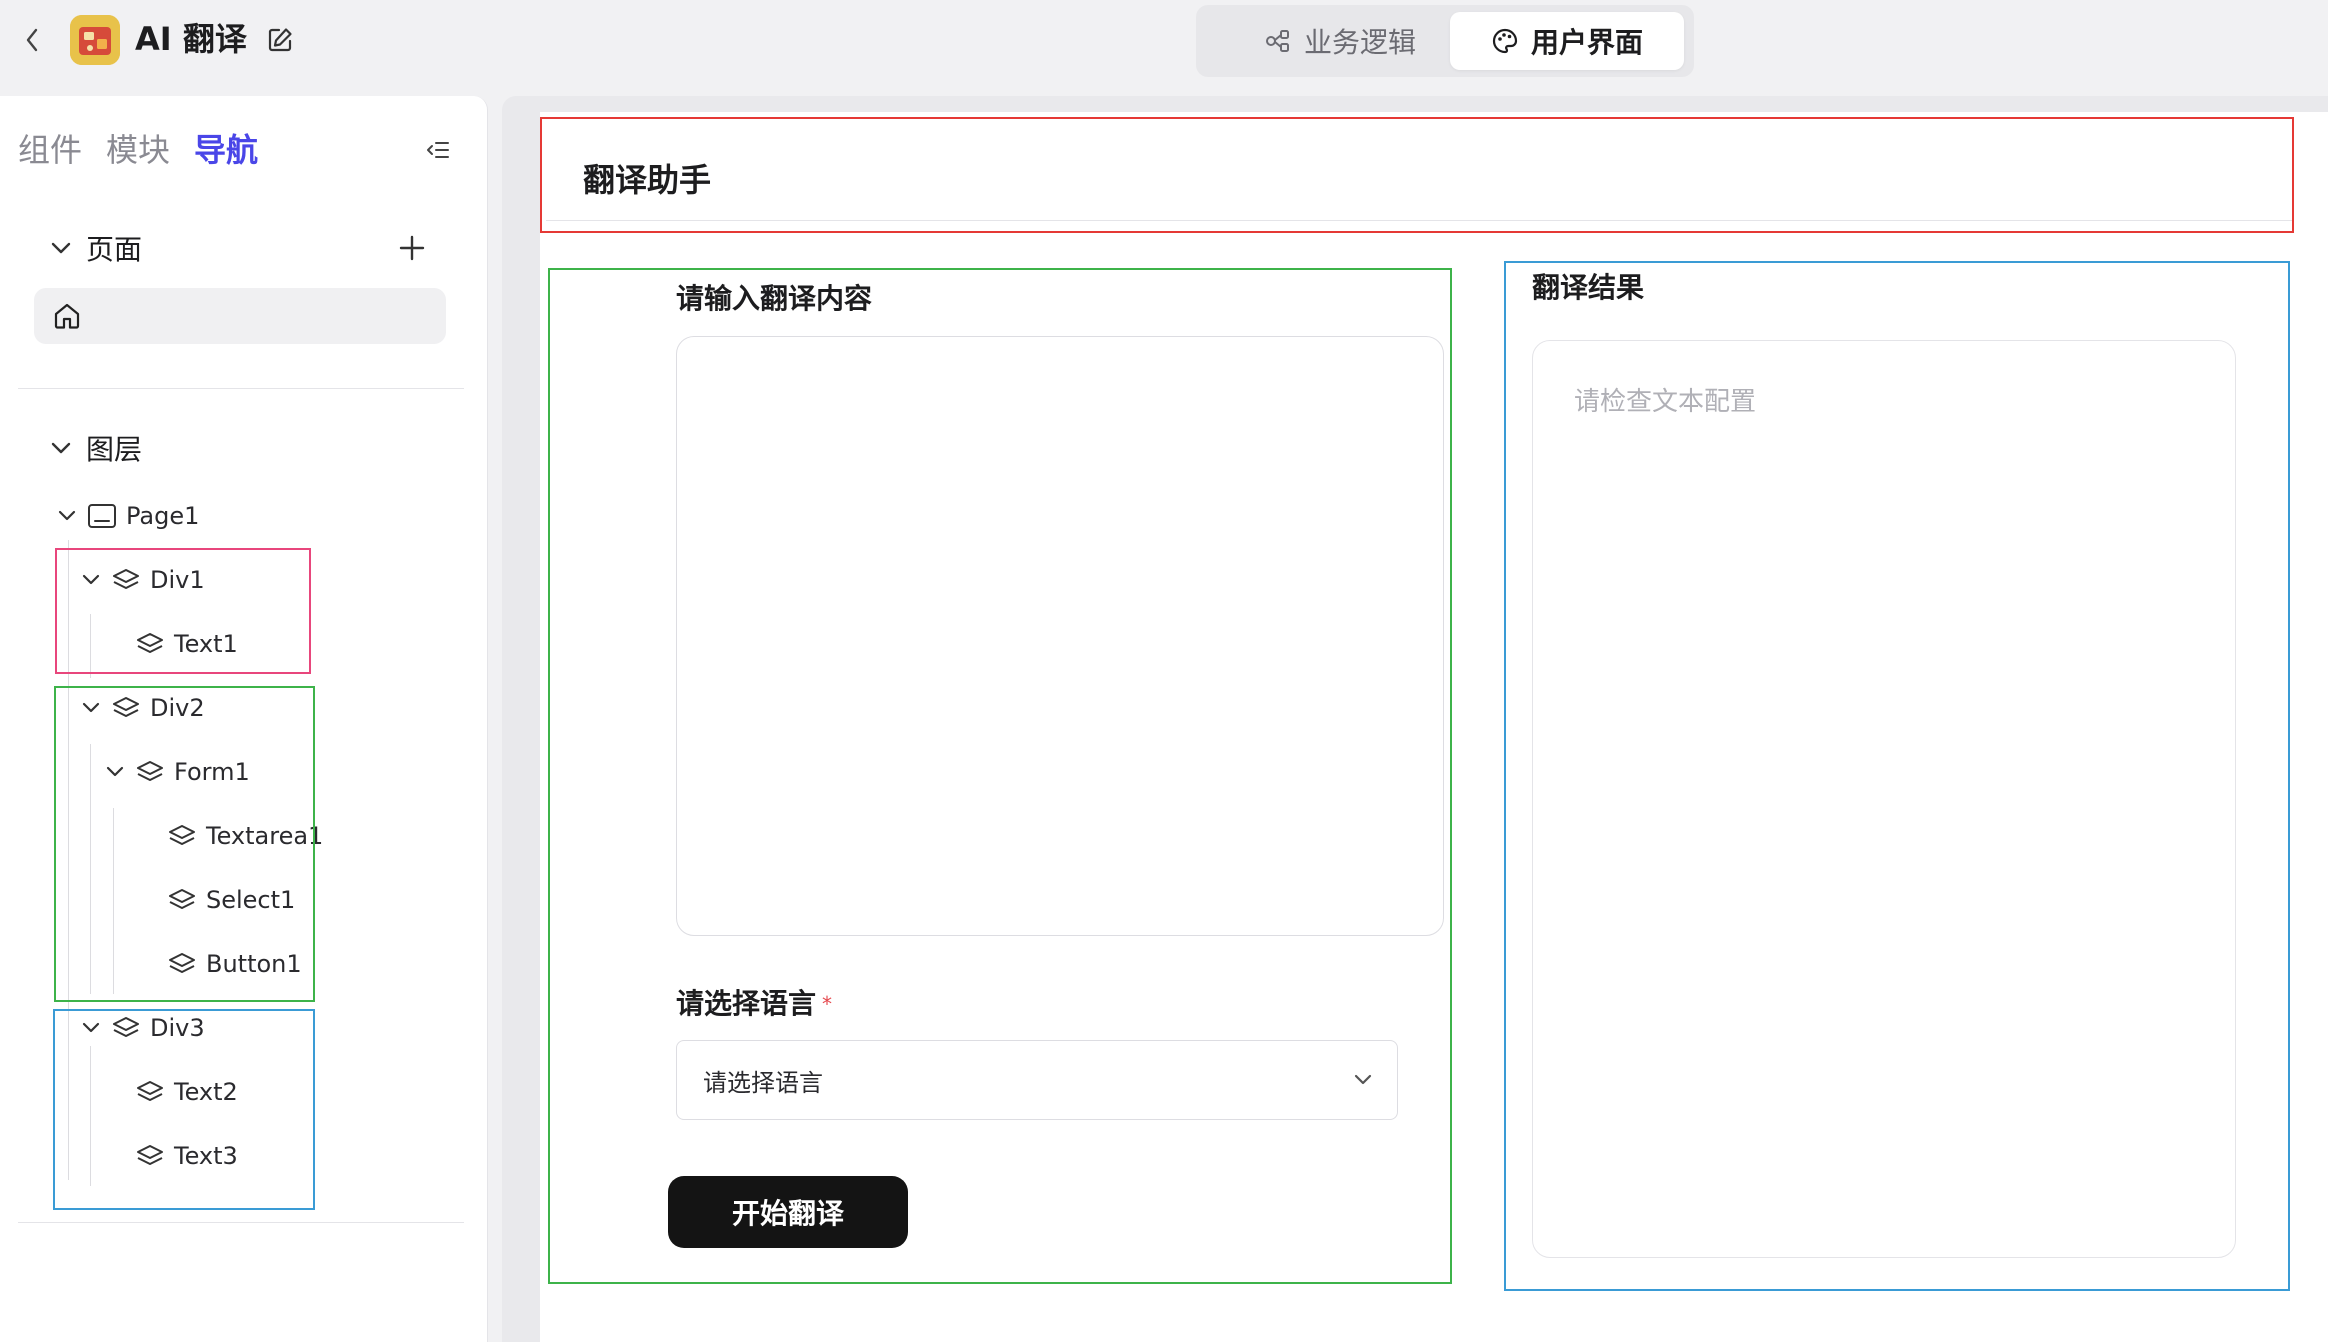 Image resolution: width=2328 pixels, height=1342 pixels. What do you see at coordinates (251, 900) in the screenshot?
I see `layer-label: Select1` at bounding box center [251, 900].